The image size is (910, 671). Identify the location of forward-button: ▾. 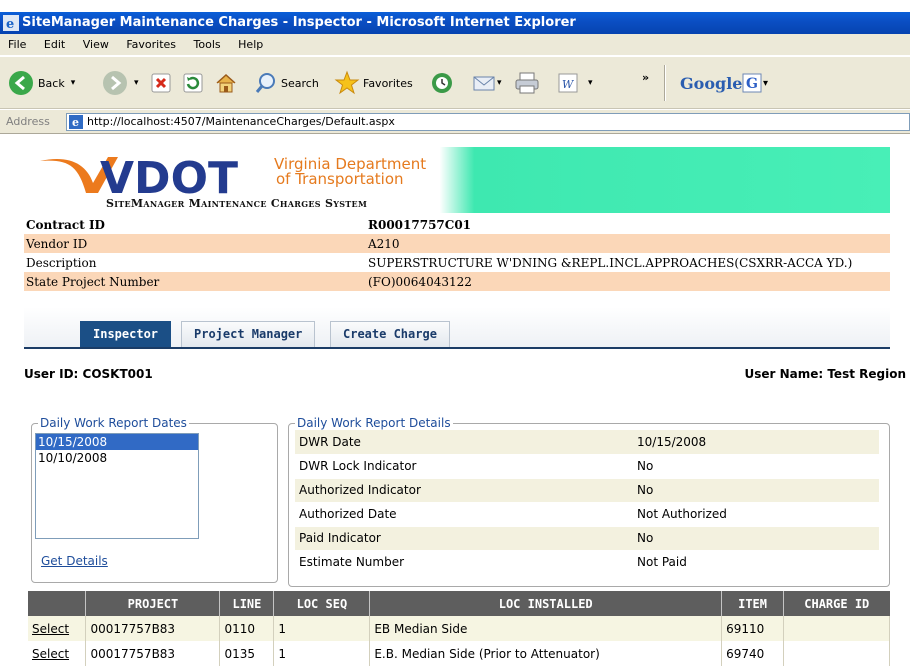
(120, 83).